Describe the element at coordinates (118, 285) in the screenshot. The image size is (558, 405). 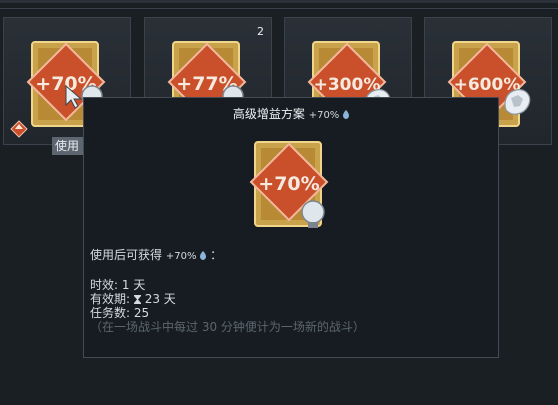
I see `duration-line: 时效: 1 天` at that location.